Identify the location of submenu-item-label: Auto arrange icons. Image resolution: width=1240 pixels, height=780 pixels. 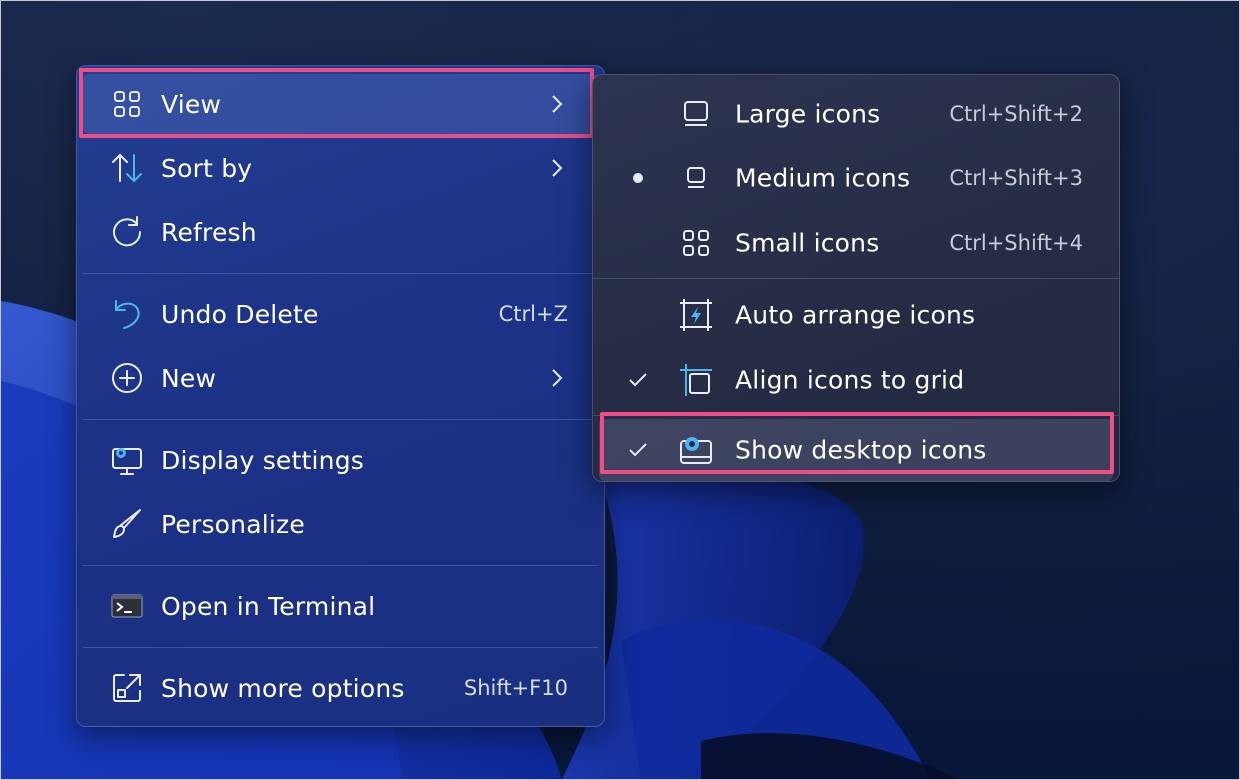
(855, 315).